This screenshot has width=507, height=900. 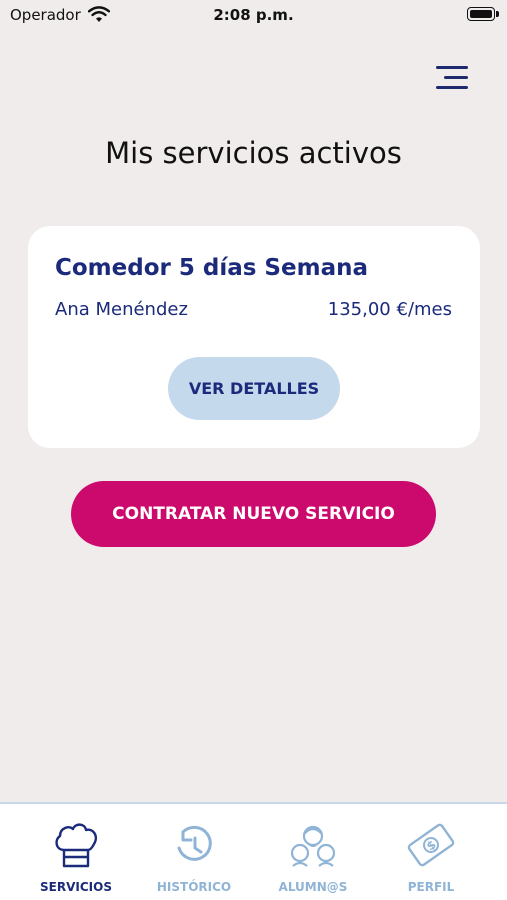 I want to click on history-icon, so click(x=194, y=843).